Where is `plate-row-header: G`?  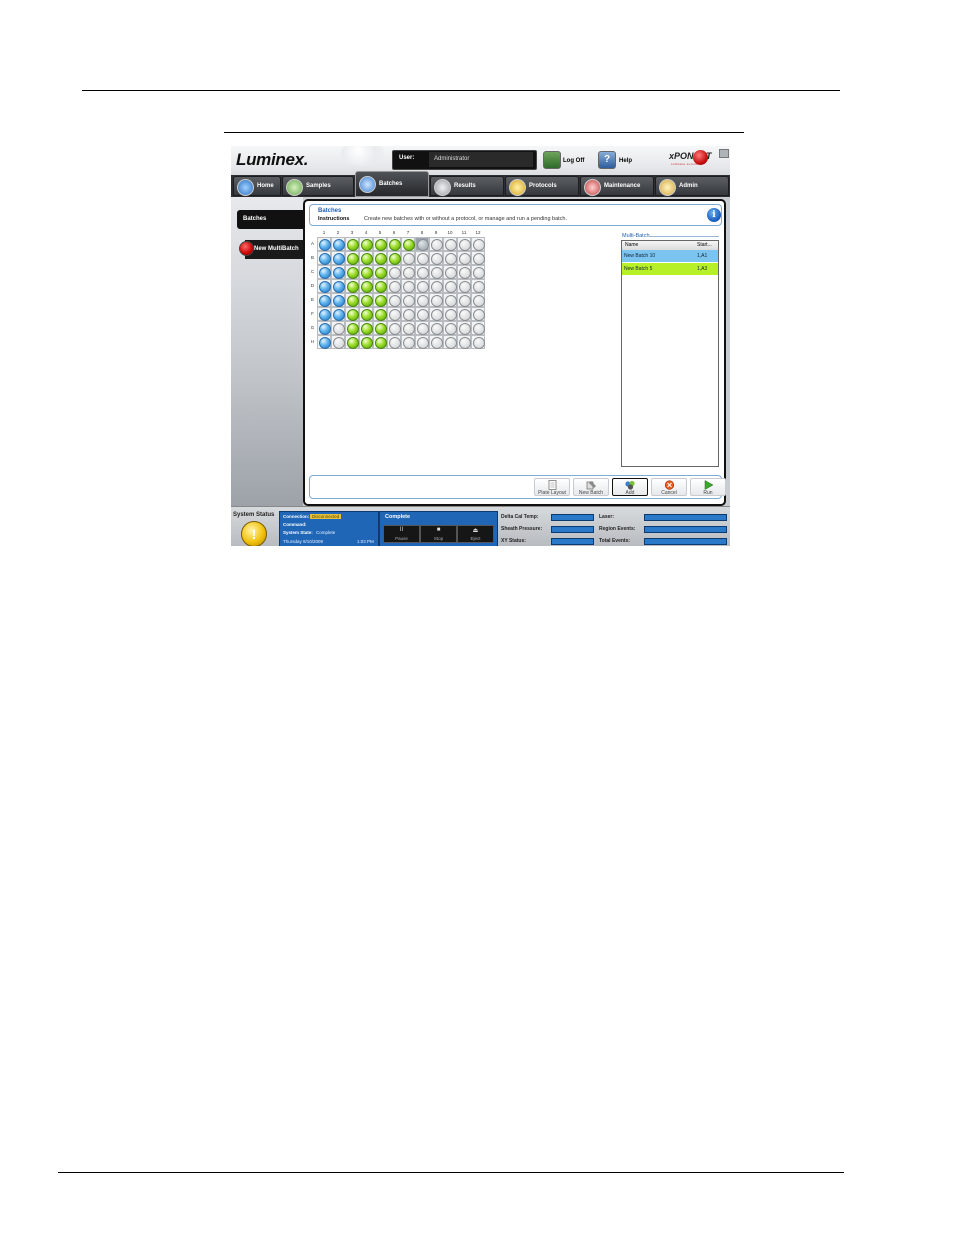
plate-row-header: G is located at coordinates (312, 328).